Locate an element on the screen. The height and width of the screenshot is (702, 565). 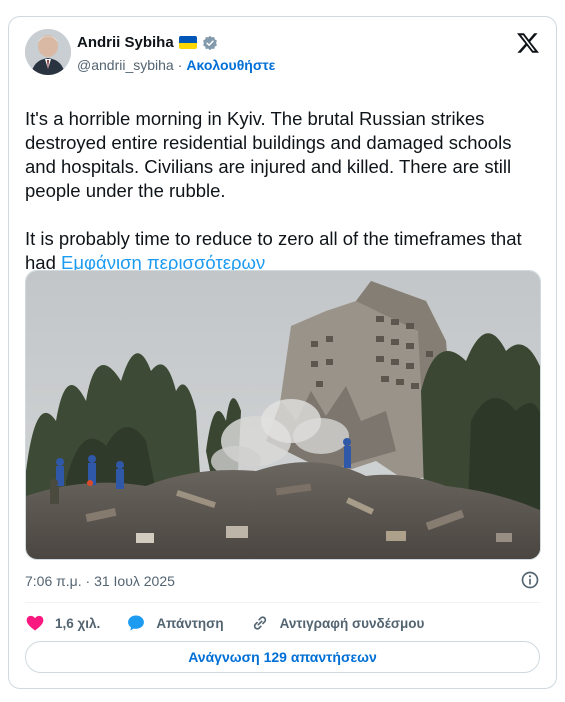
verified-badge-icon is located at coordinates (209, 42).